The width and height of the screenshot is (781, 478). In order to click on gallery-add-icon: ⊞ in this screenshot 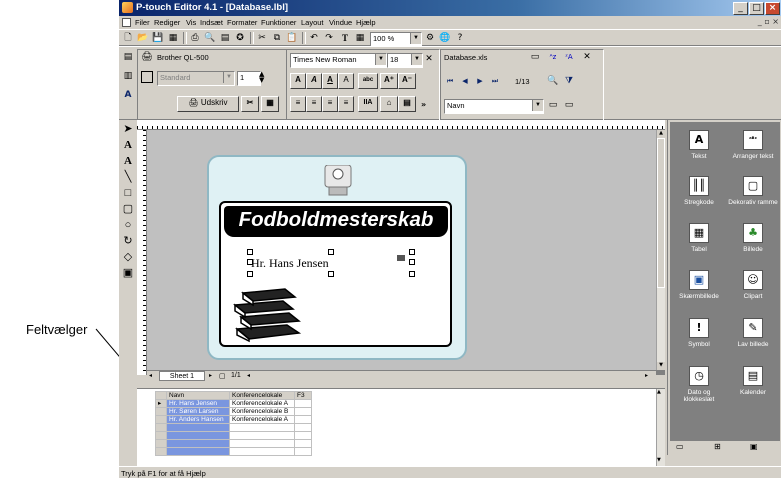, I will do `click(717, 446)`.